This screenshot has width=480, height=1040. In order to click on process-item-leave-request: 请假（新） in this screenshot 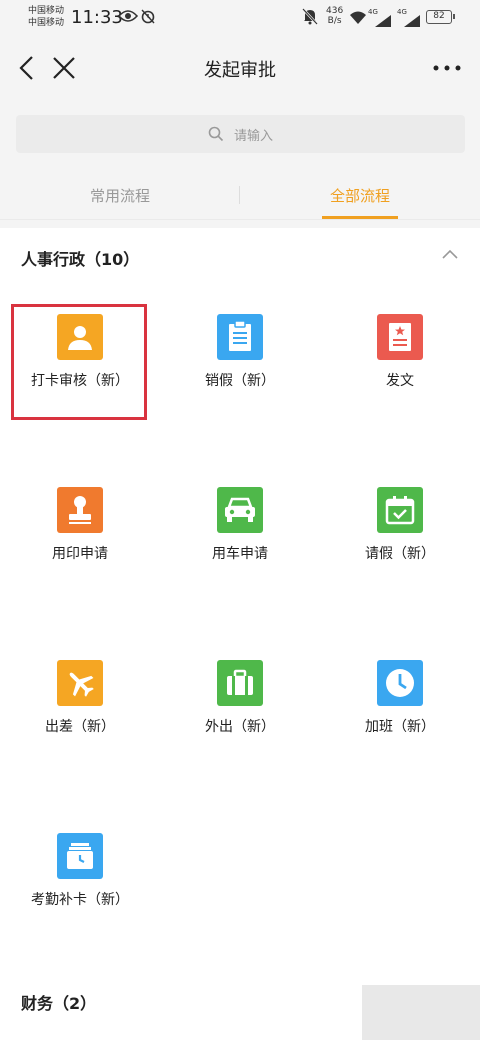, I will do `click(400, 533)`.